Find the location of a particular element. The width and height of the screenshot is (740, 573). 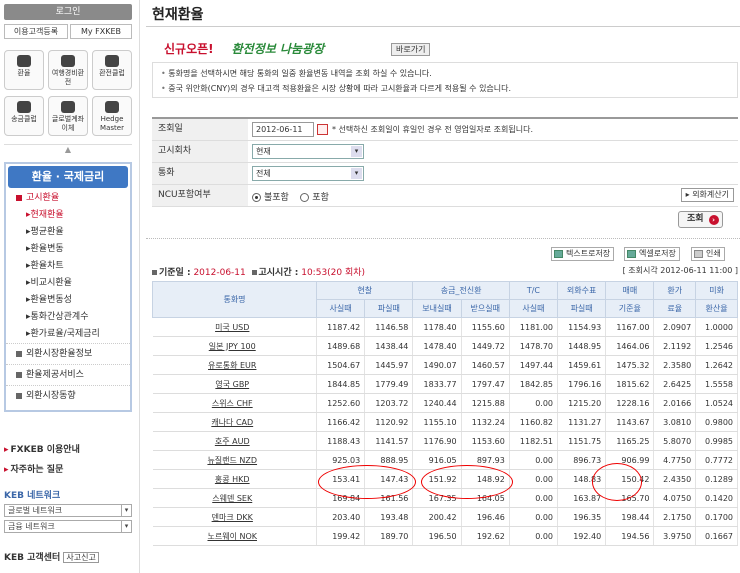

faq-link: ▸ 자주하는 질문 is located at coordinates (33, 468).